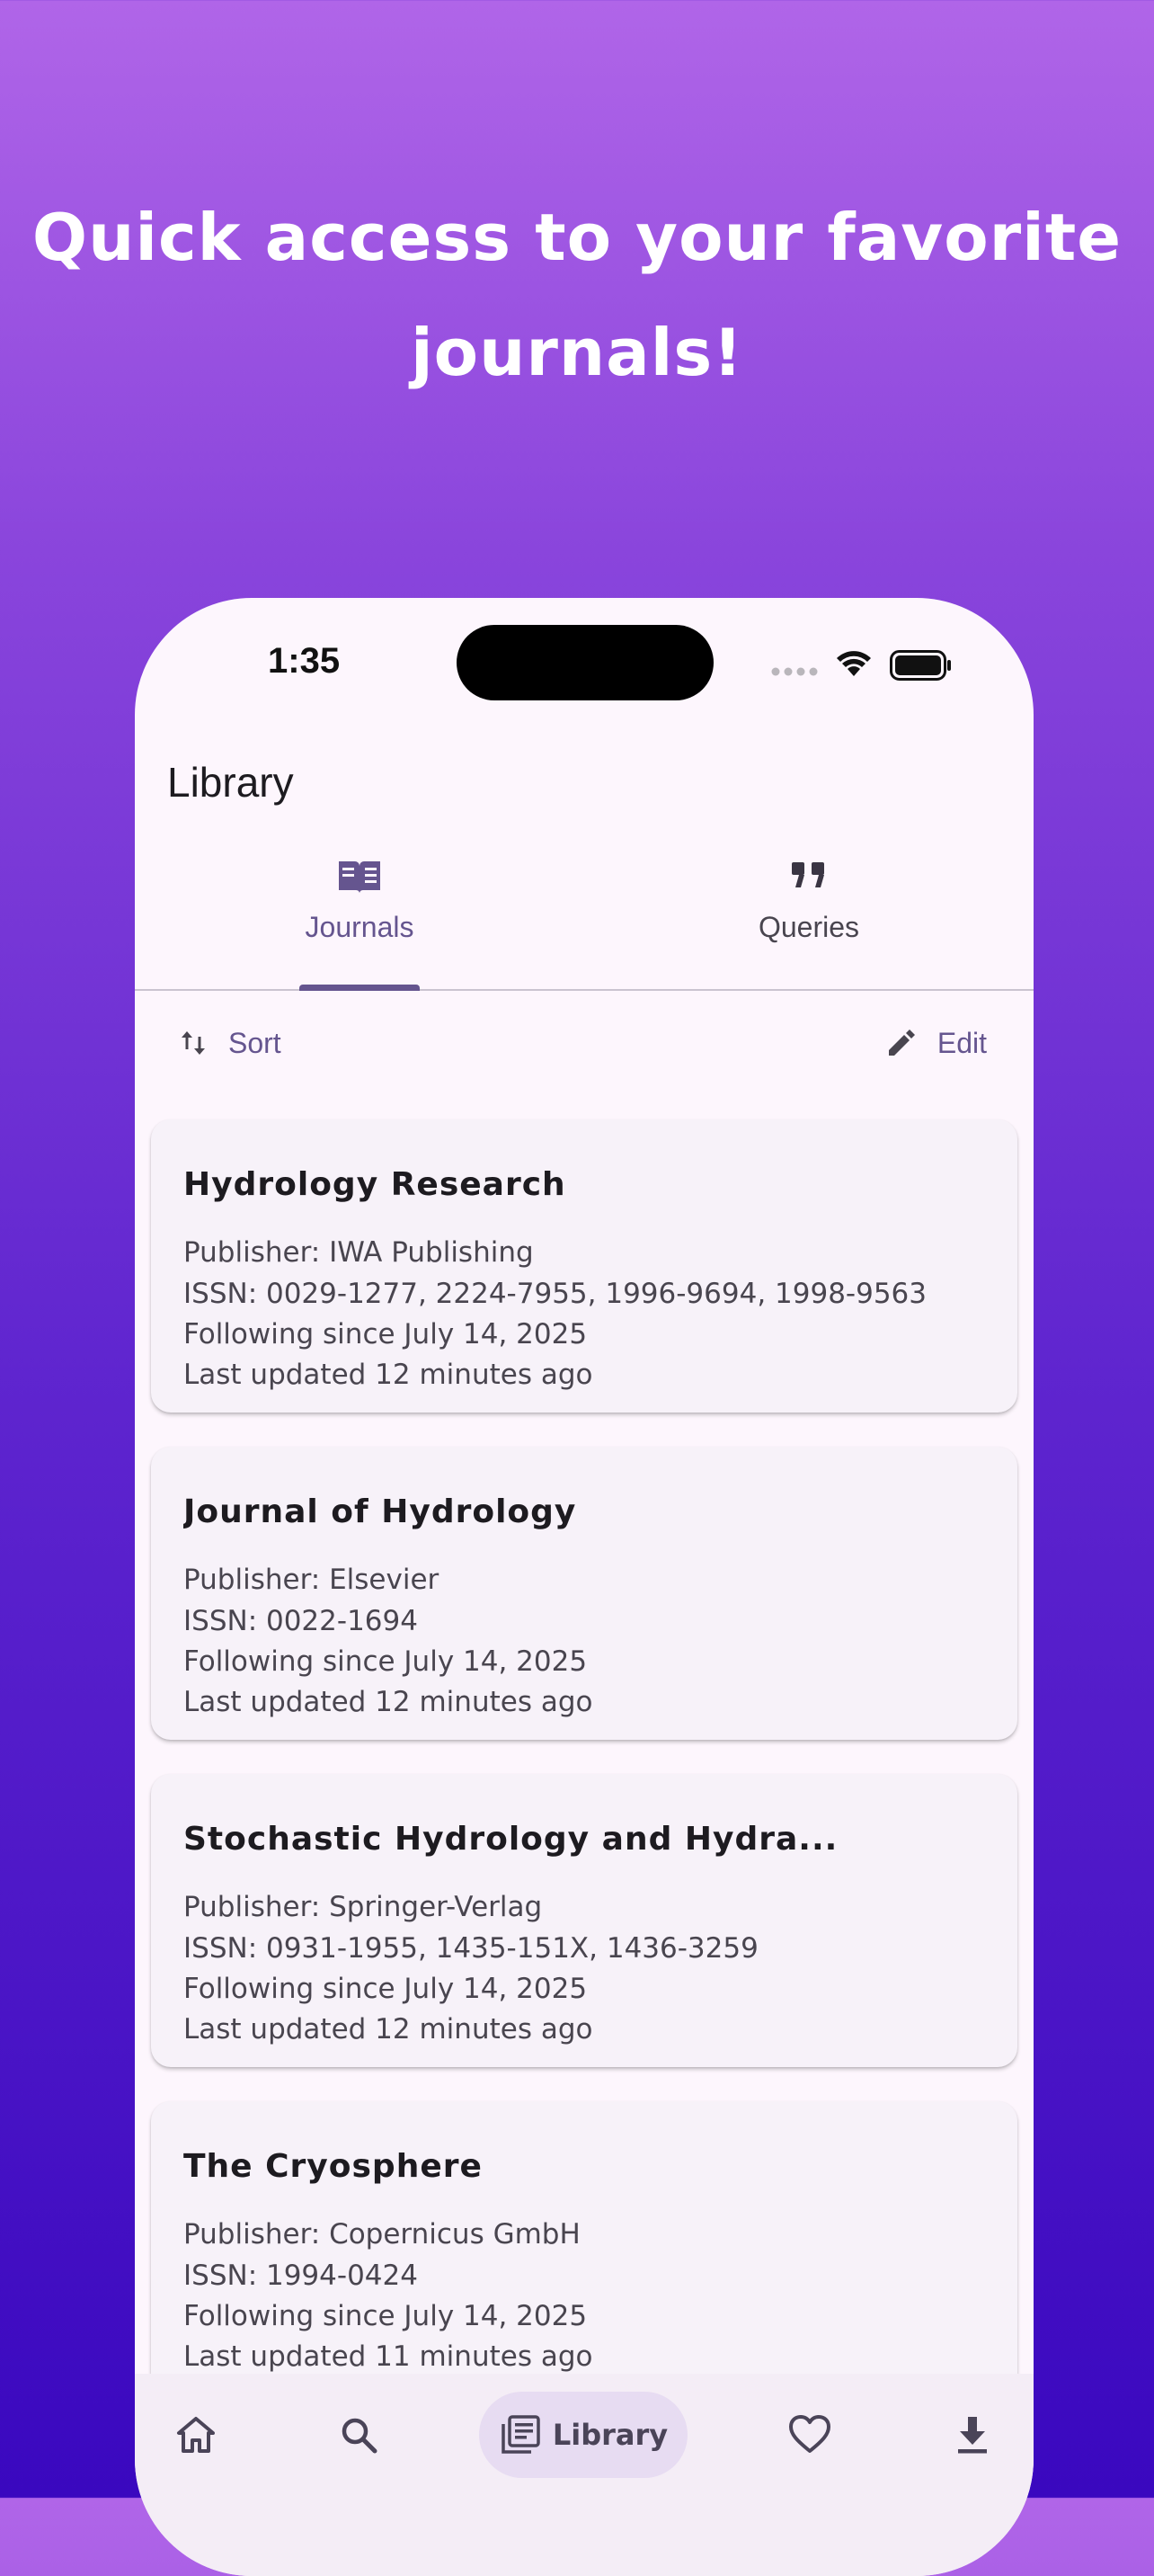  I want to click on dynamic-island, so click(585, 663).